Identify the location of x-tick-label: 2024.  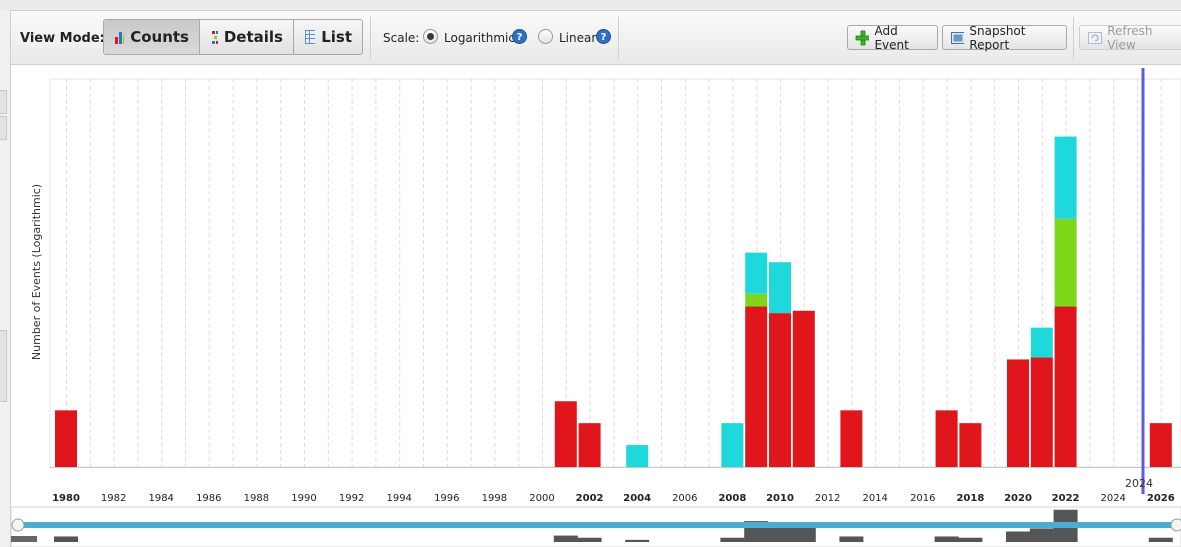
(1112, 498).